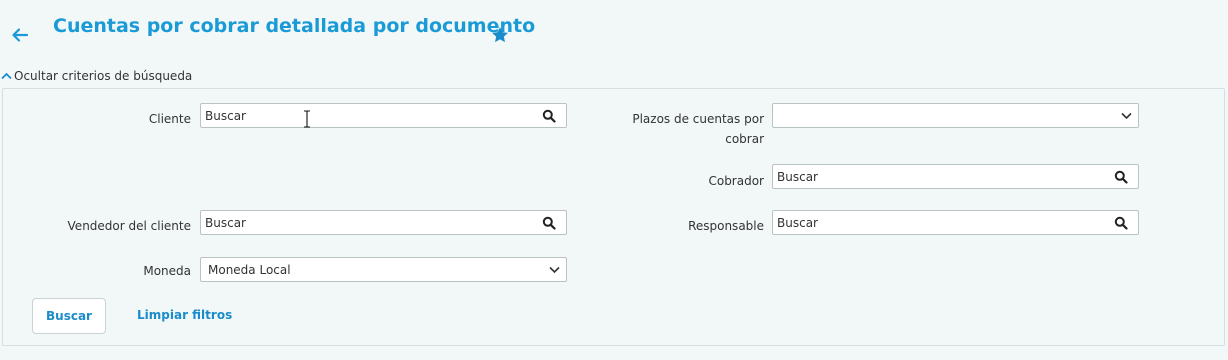 Image resolution: width=1228 pixels, height=360 pixels. Describe the element at coordinates (69, 316) in the screenshot. I see `search-button: Buscar` at that location.